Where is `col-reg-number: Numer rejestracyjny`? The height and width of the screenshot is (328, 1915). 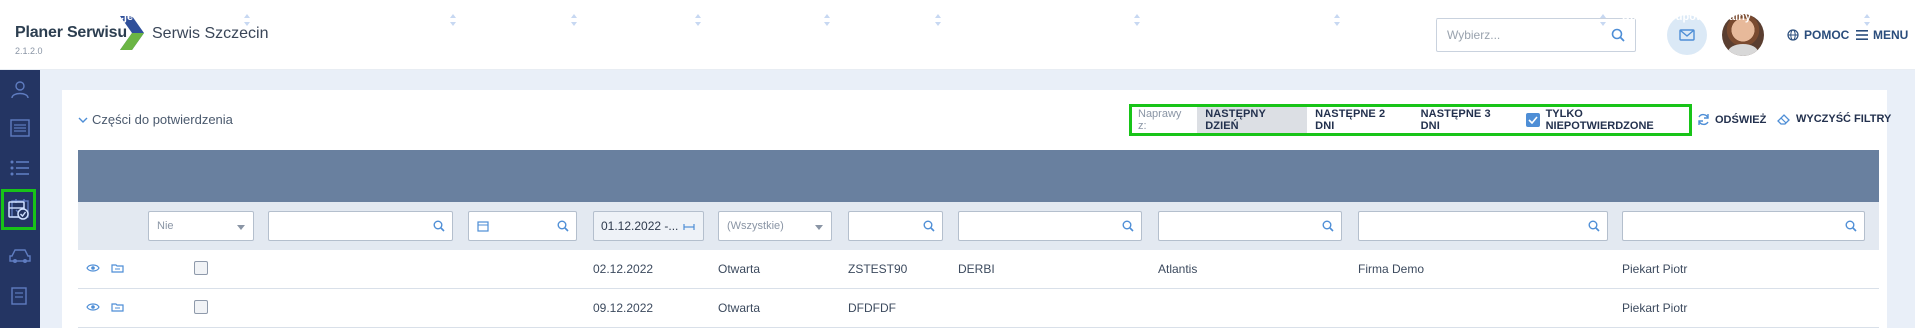 col-reg-number: Numer rejestracyjny is located at coordinates (882, 27).